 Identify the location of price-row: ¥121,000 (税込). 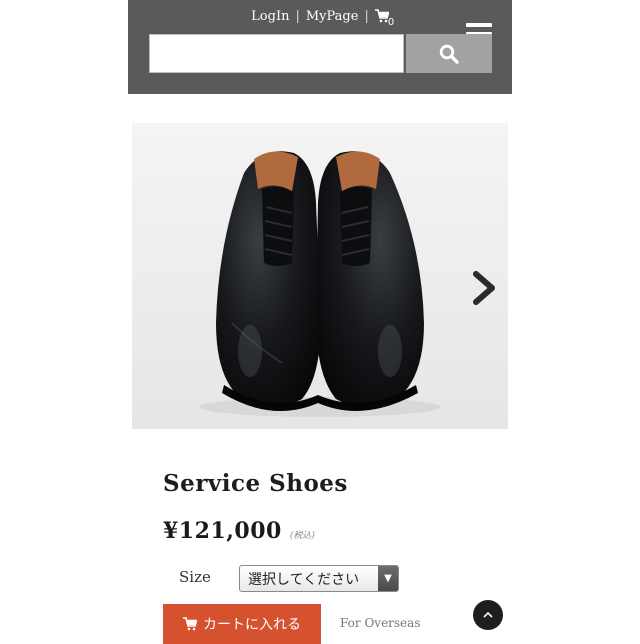
(239, 531).